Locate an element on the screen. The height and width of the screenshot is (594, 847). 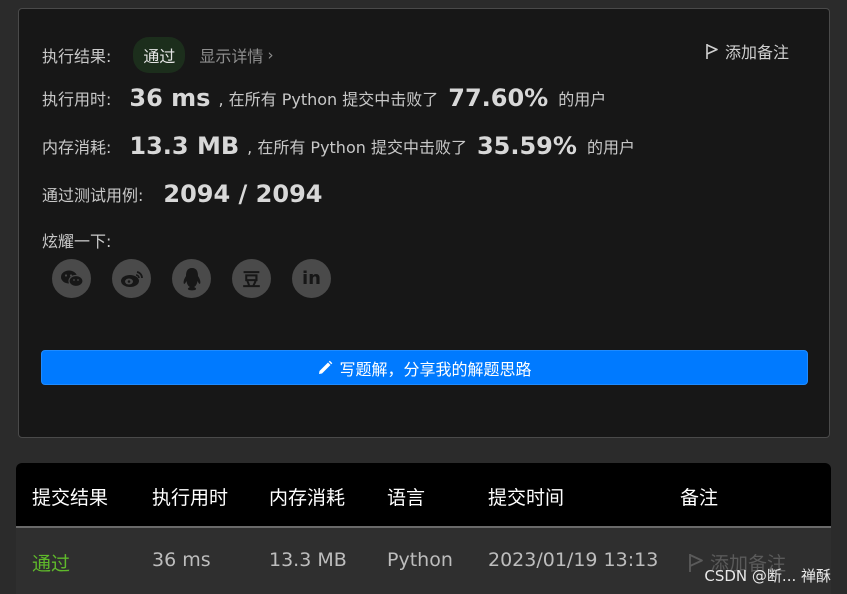
share-icons: 豆 in is located at coordinates (191, 278).